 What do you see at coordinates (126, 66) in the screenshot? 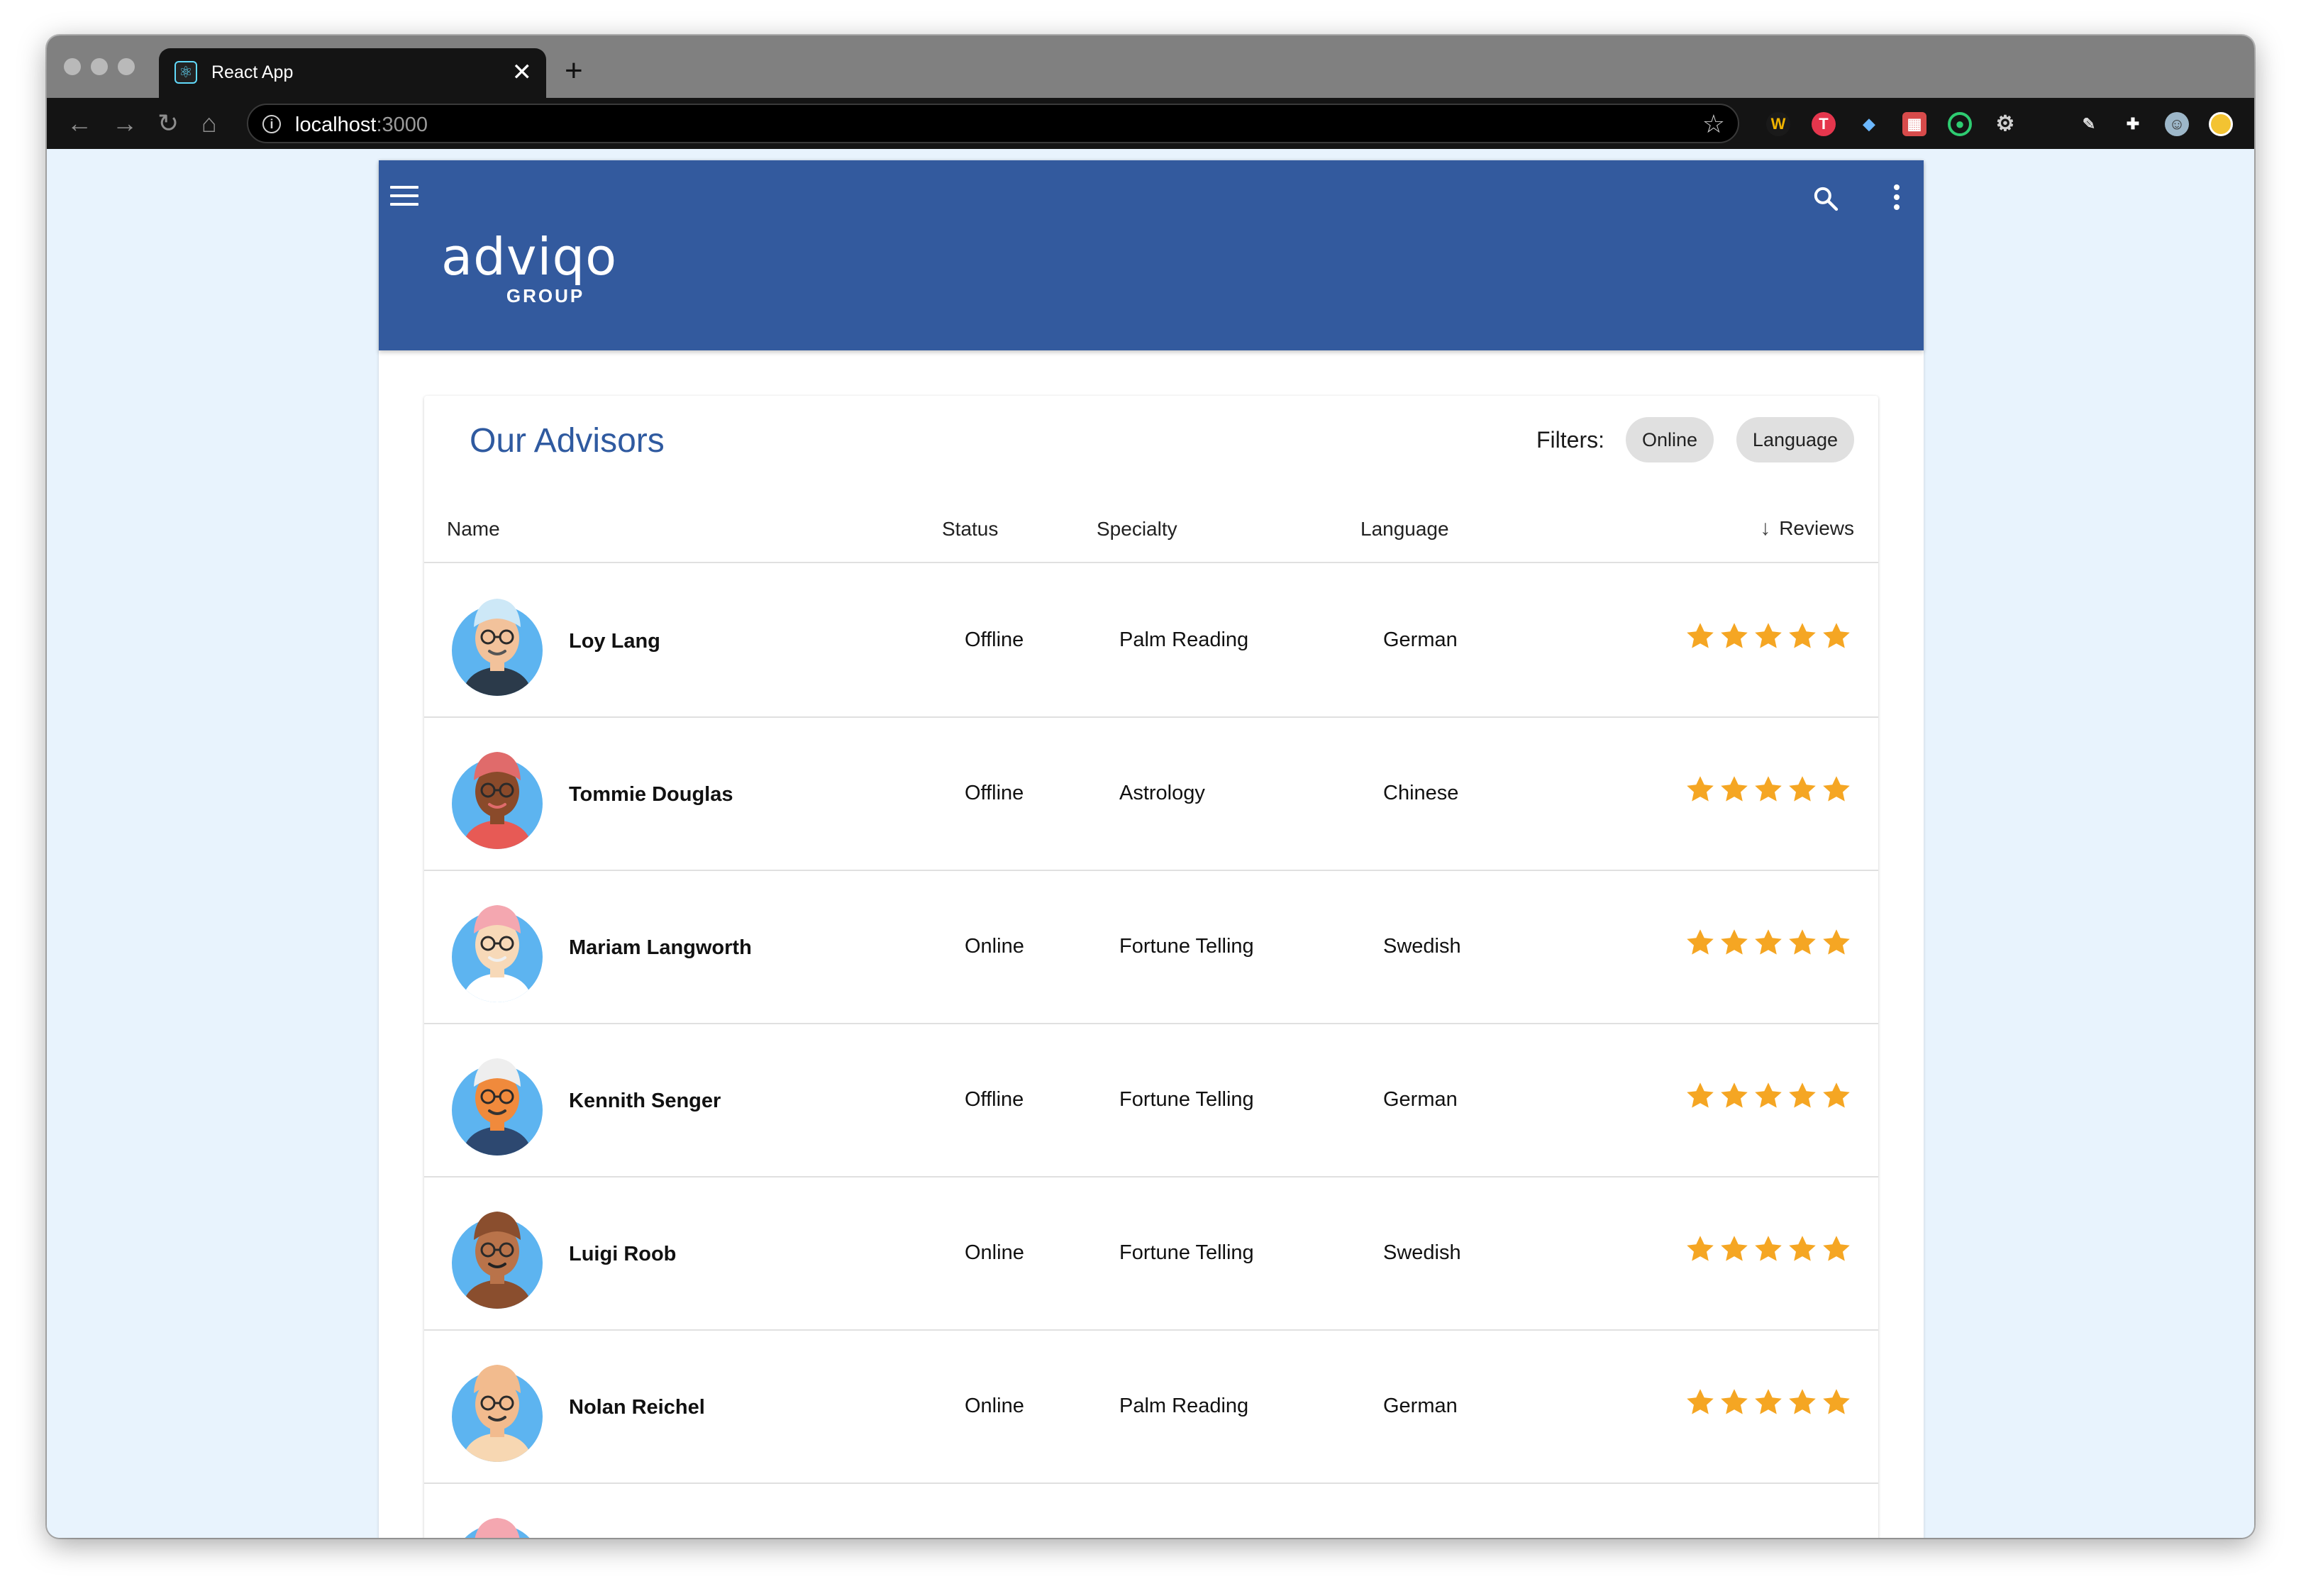
I see `zoom-window-button` at bounding box center [126, 66].